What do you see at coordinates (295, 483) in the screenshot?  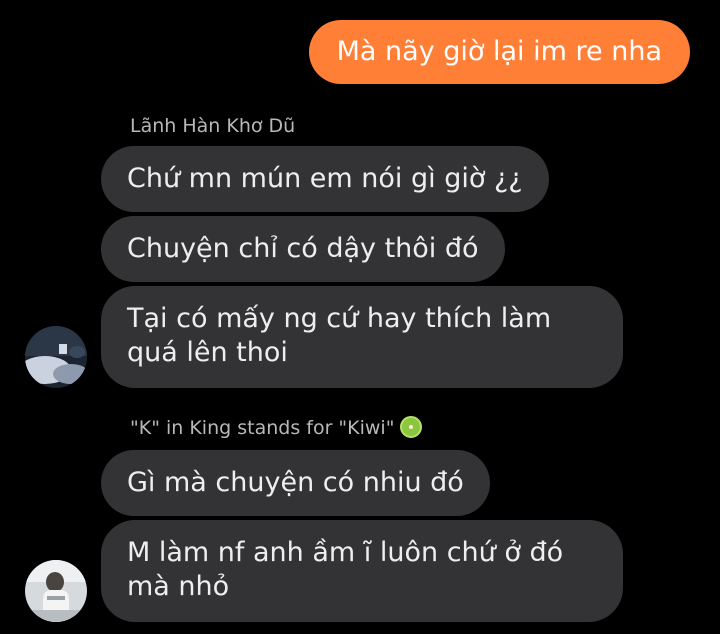 I see `incoming-message-bubble: Gì mà chuyện có nhiu đó` at bounding box center [295, 483].